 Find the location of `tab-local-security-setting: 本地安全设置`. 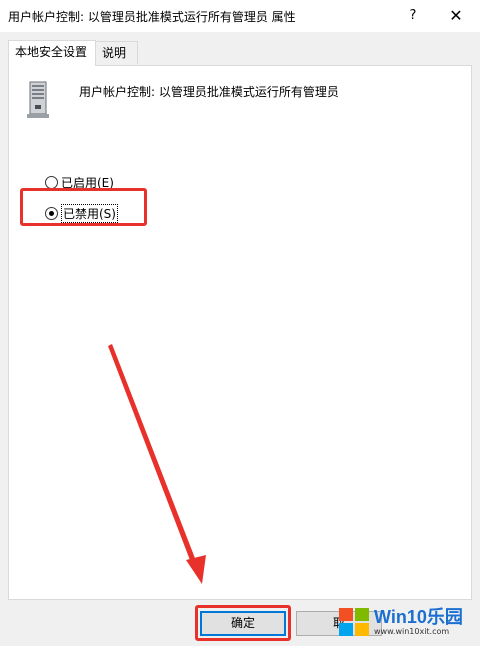

tab-local-security-setting: 本地安全设置 is located at coordinates (52, 53).